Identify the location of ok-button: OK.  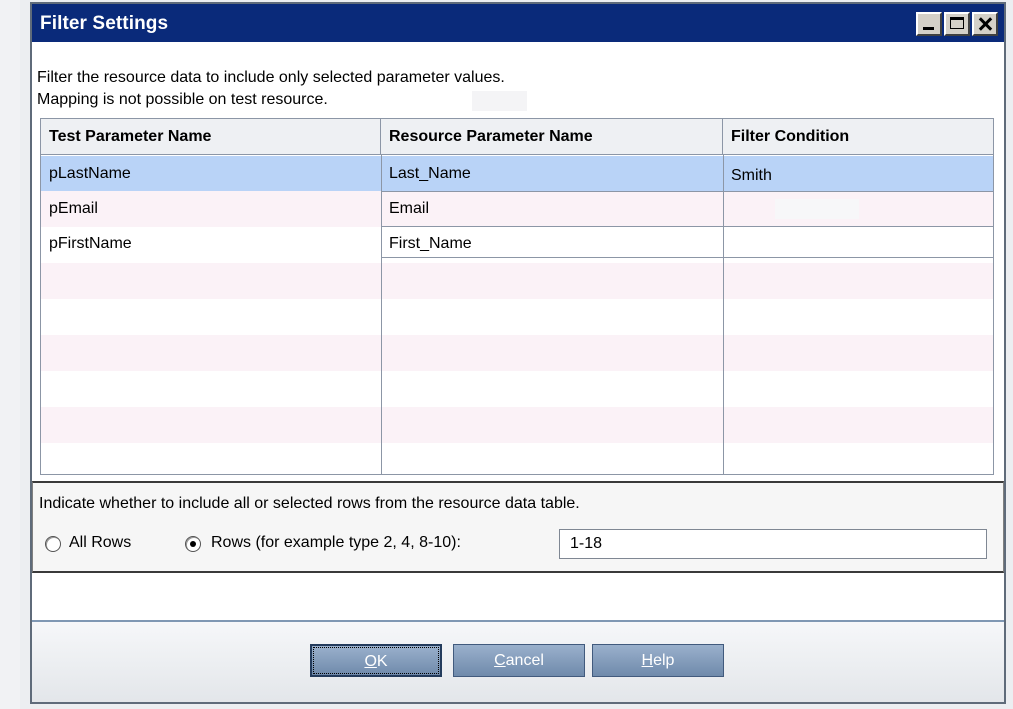
(376, 660).